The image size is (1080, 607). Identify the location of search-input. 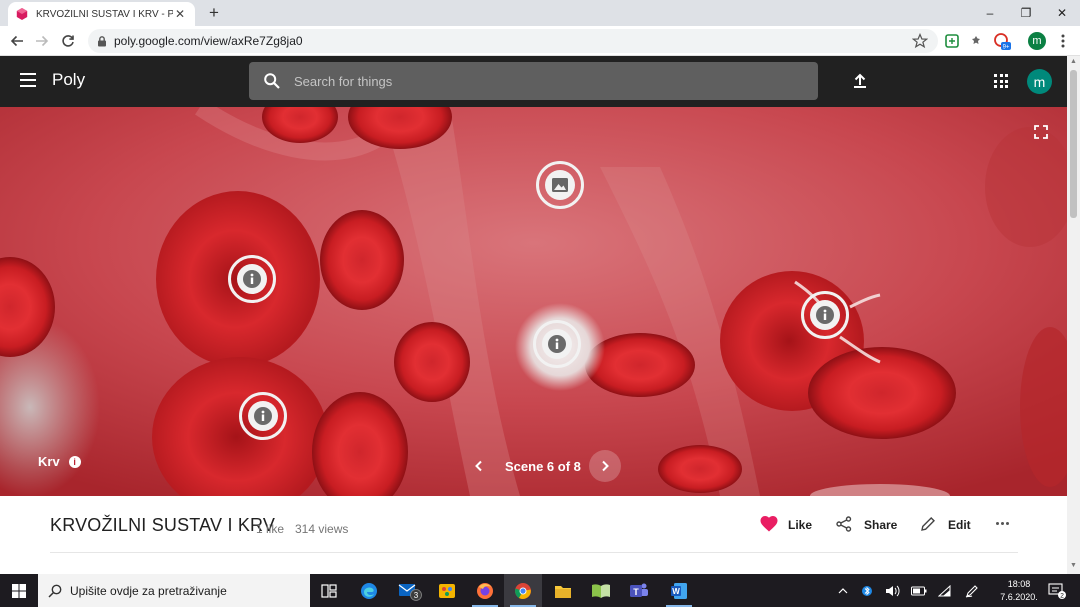
(544, 81).